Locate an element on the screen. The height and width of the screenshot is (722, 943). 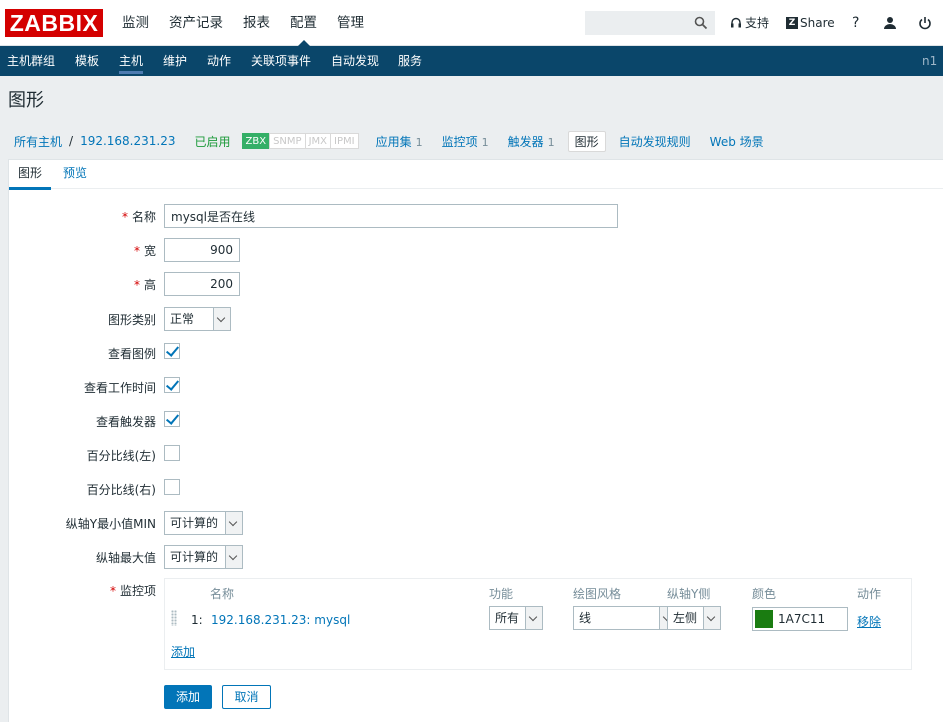
show-work-period-checkbox is located at coordinates (172, 385).